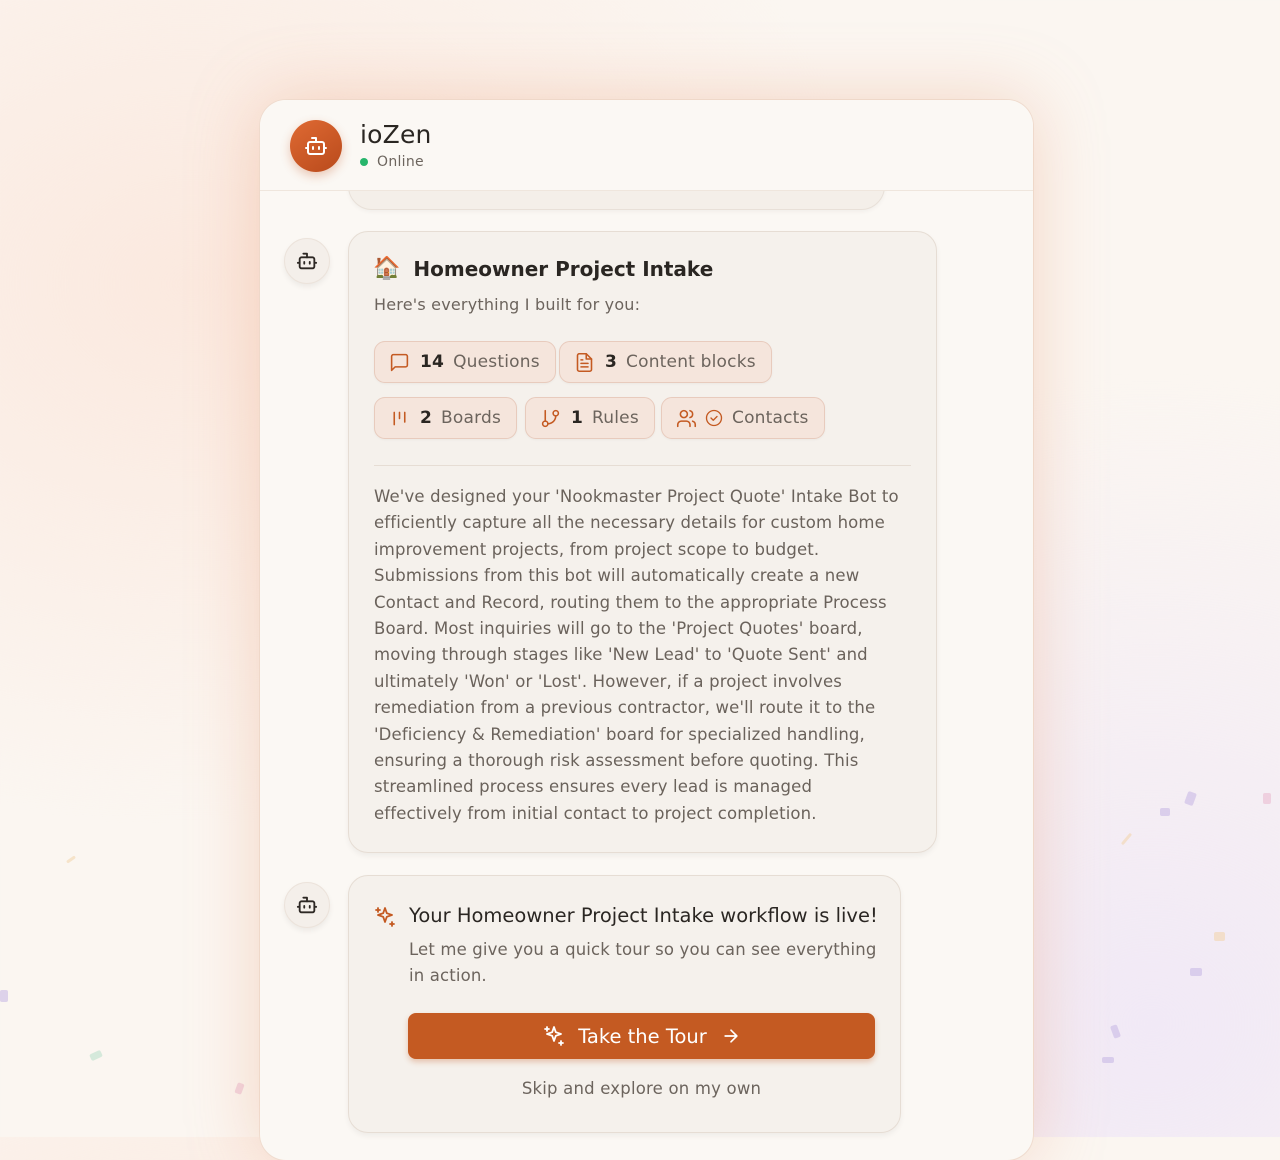 Image resolution: width=1280 pixels, height=1160 pixels. I want to click on chip-rules: 1 Rules, so click(590, 418).